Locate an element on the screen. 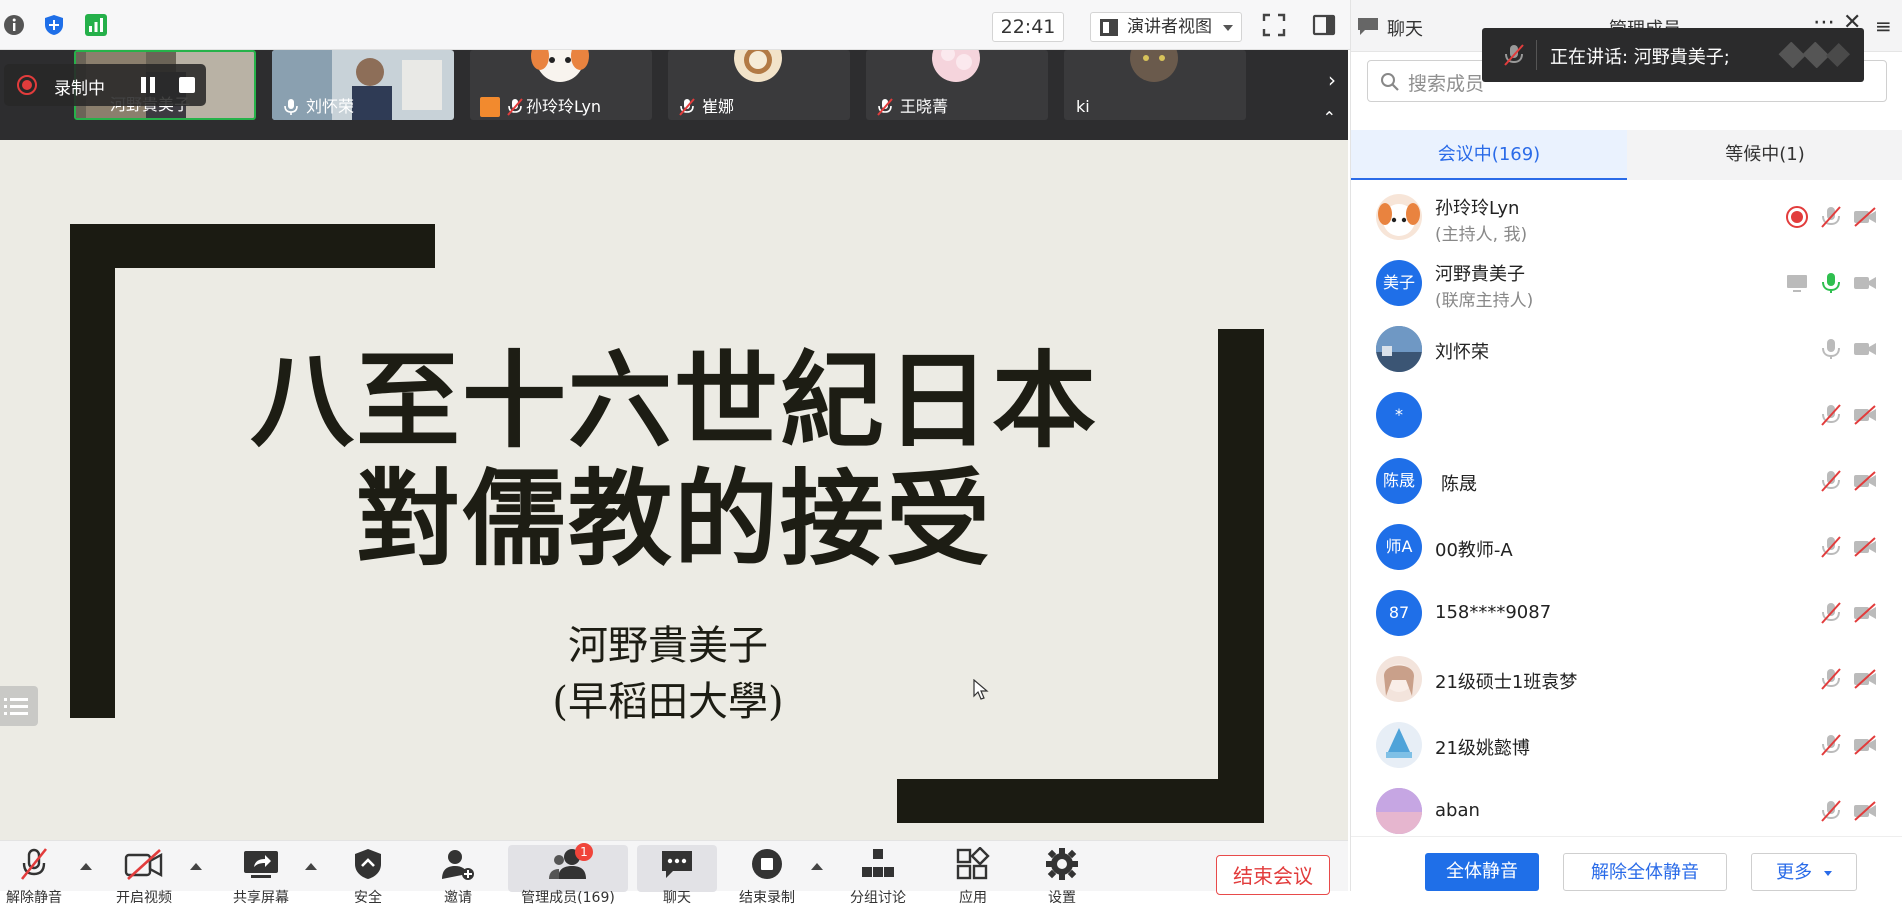 This screenshot has height=907, width=1902. chat-button: 聊天 is located at coordinates (677, 875).